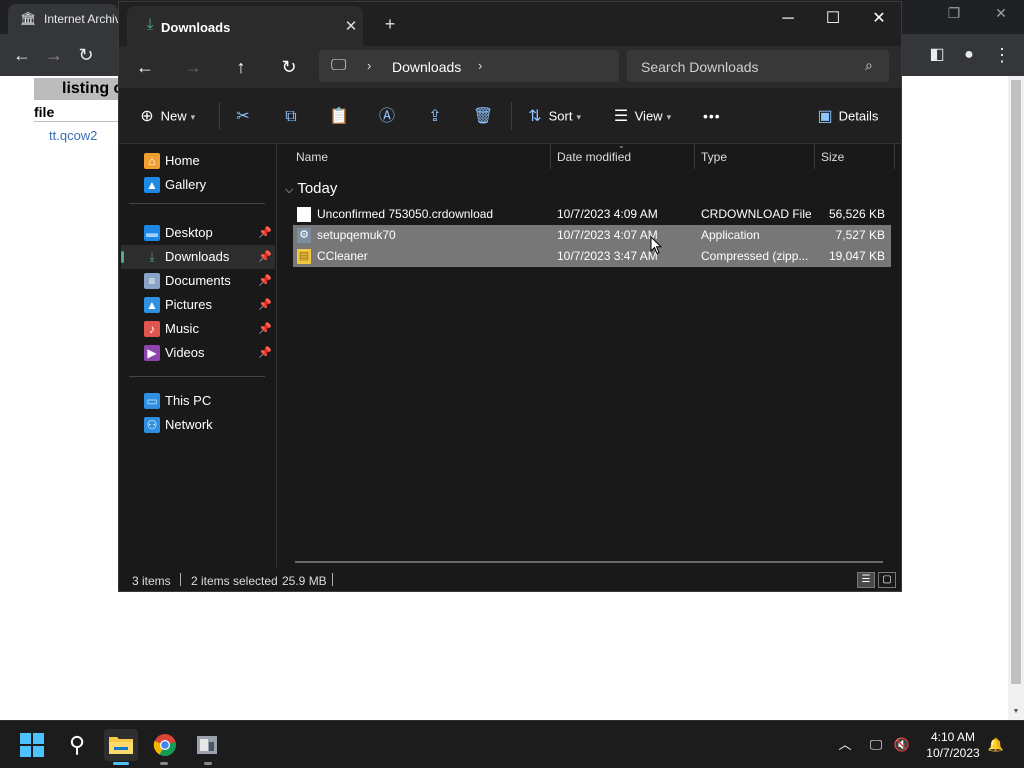 This screenshot has width=1024, height=768. Describe the element at coordinates (164, 763) in the screenshot. I see `running-app-indicator` at that location.